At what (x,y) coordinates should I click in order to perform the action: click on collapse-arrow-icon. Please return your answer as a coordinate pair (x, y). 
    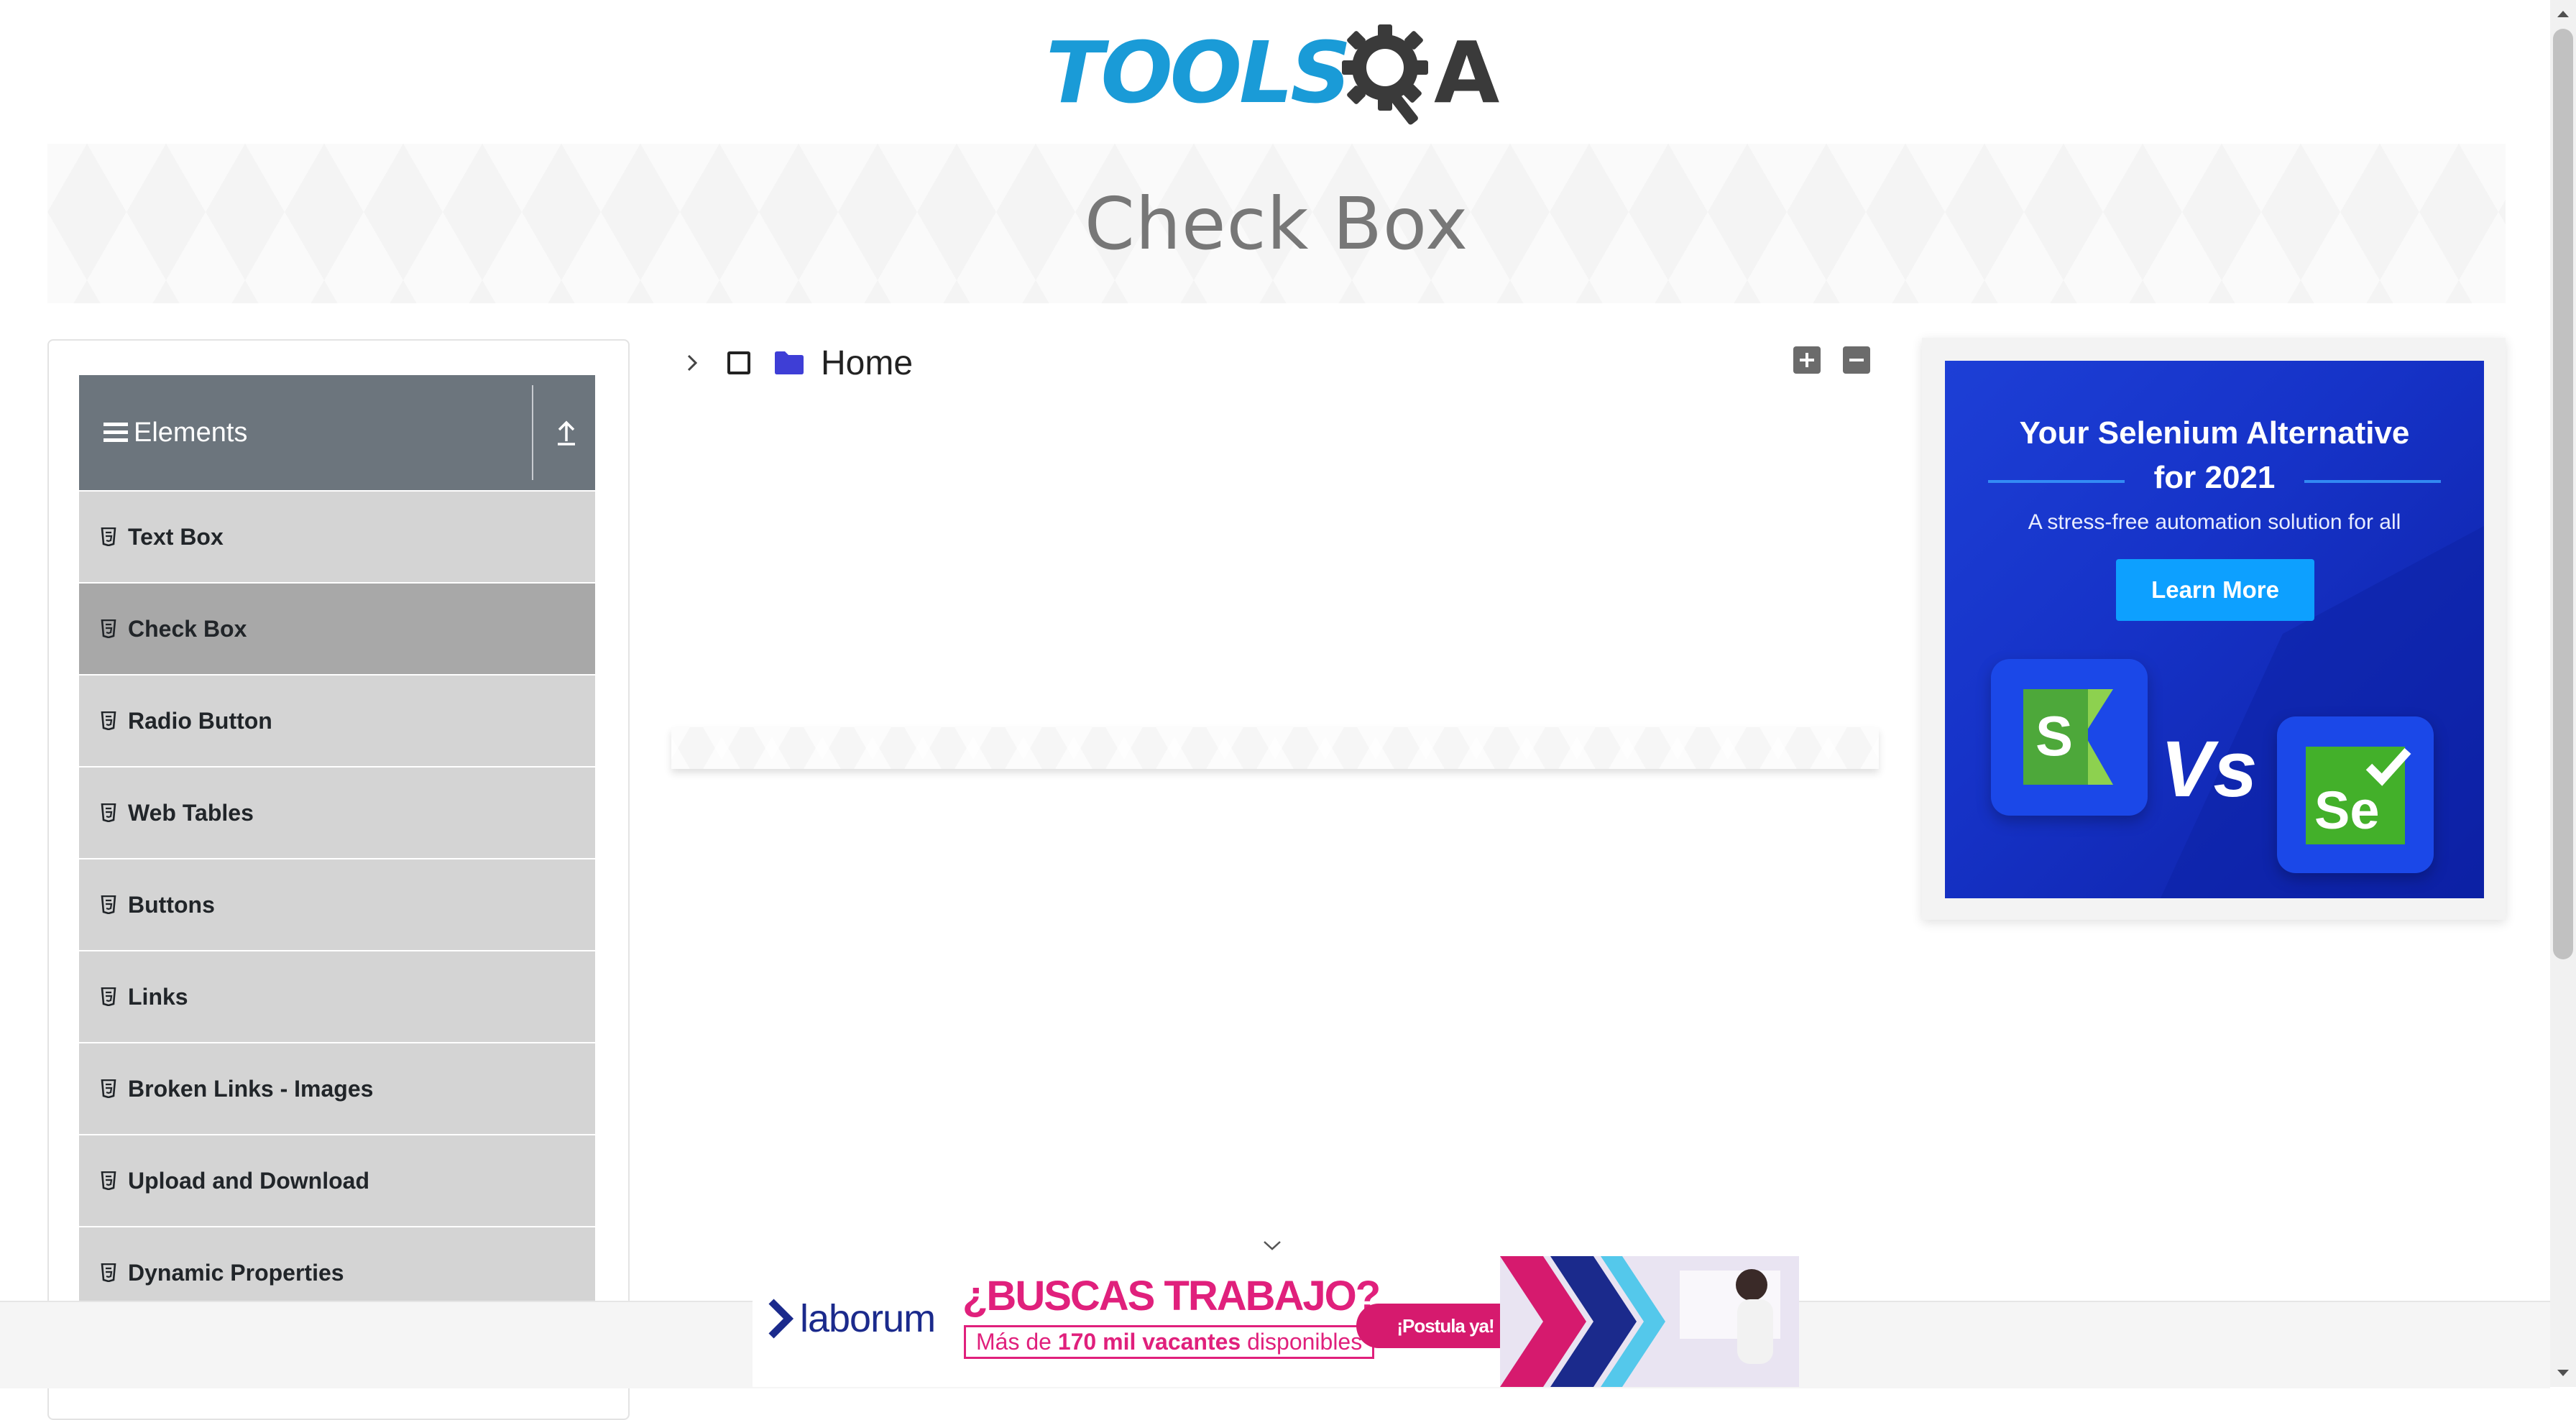
    Looking at the image, I should click on (566, 432).